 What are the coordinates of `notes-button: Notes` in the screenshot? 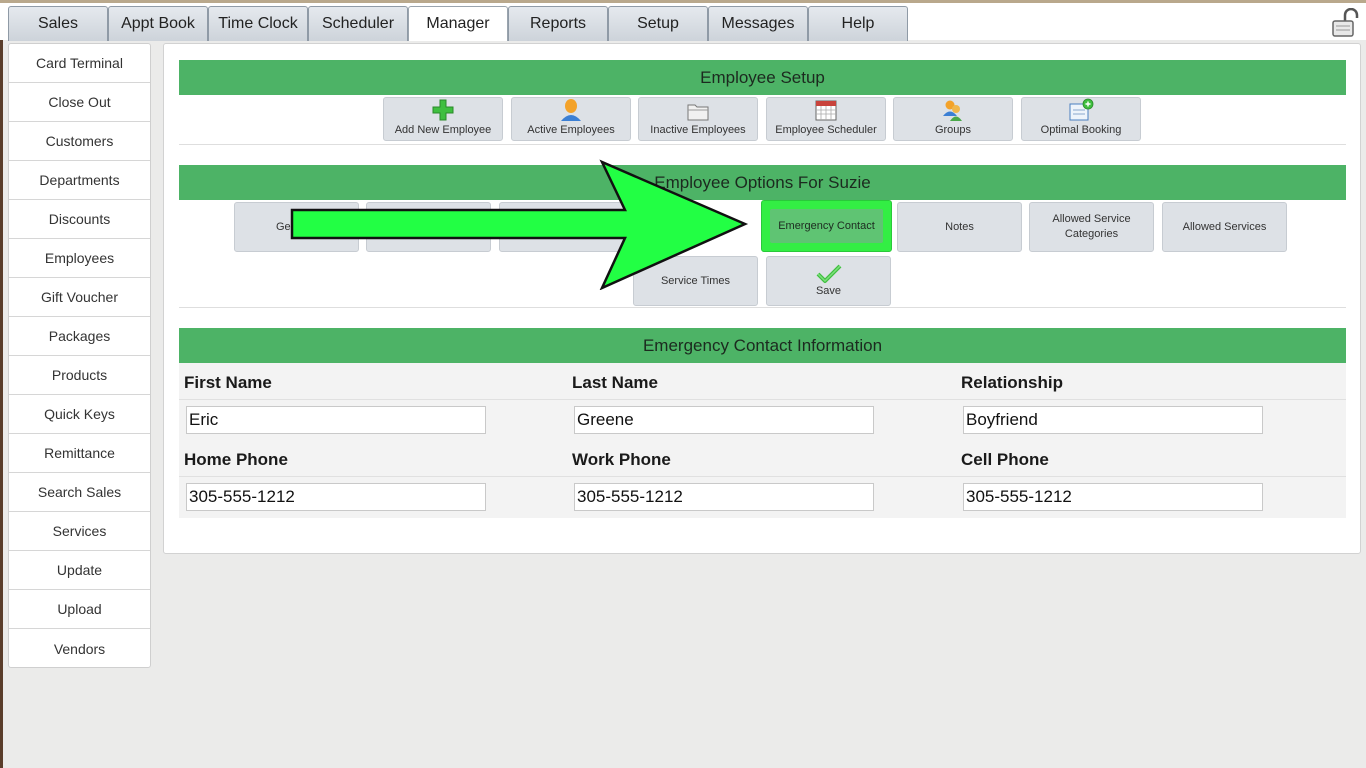 It's located at (959, 227).